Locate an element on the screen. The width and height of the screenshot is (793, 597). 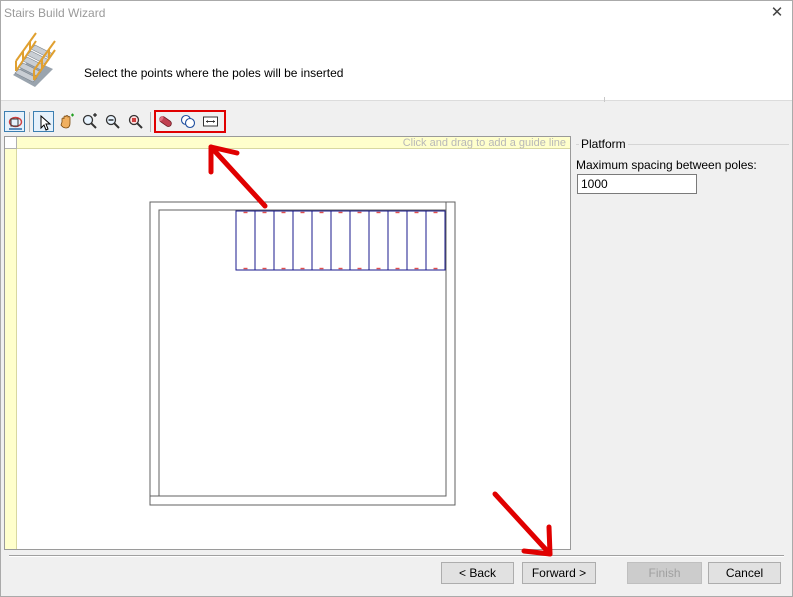
select-region-button is located at coordinates (14, 121).